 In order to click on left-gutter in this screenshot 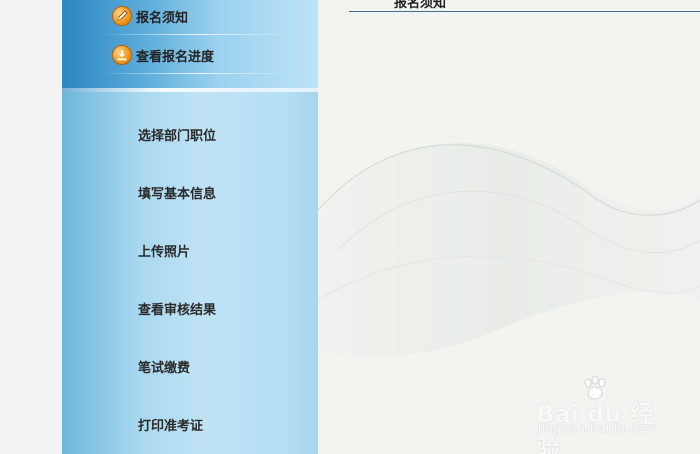, I will do `click(31, 227)`.